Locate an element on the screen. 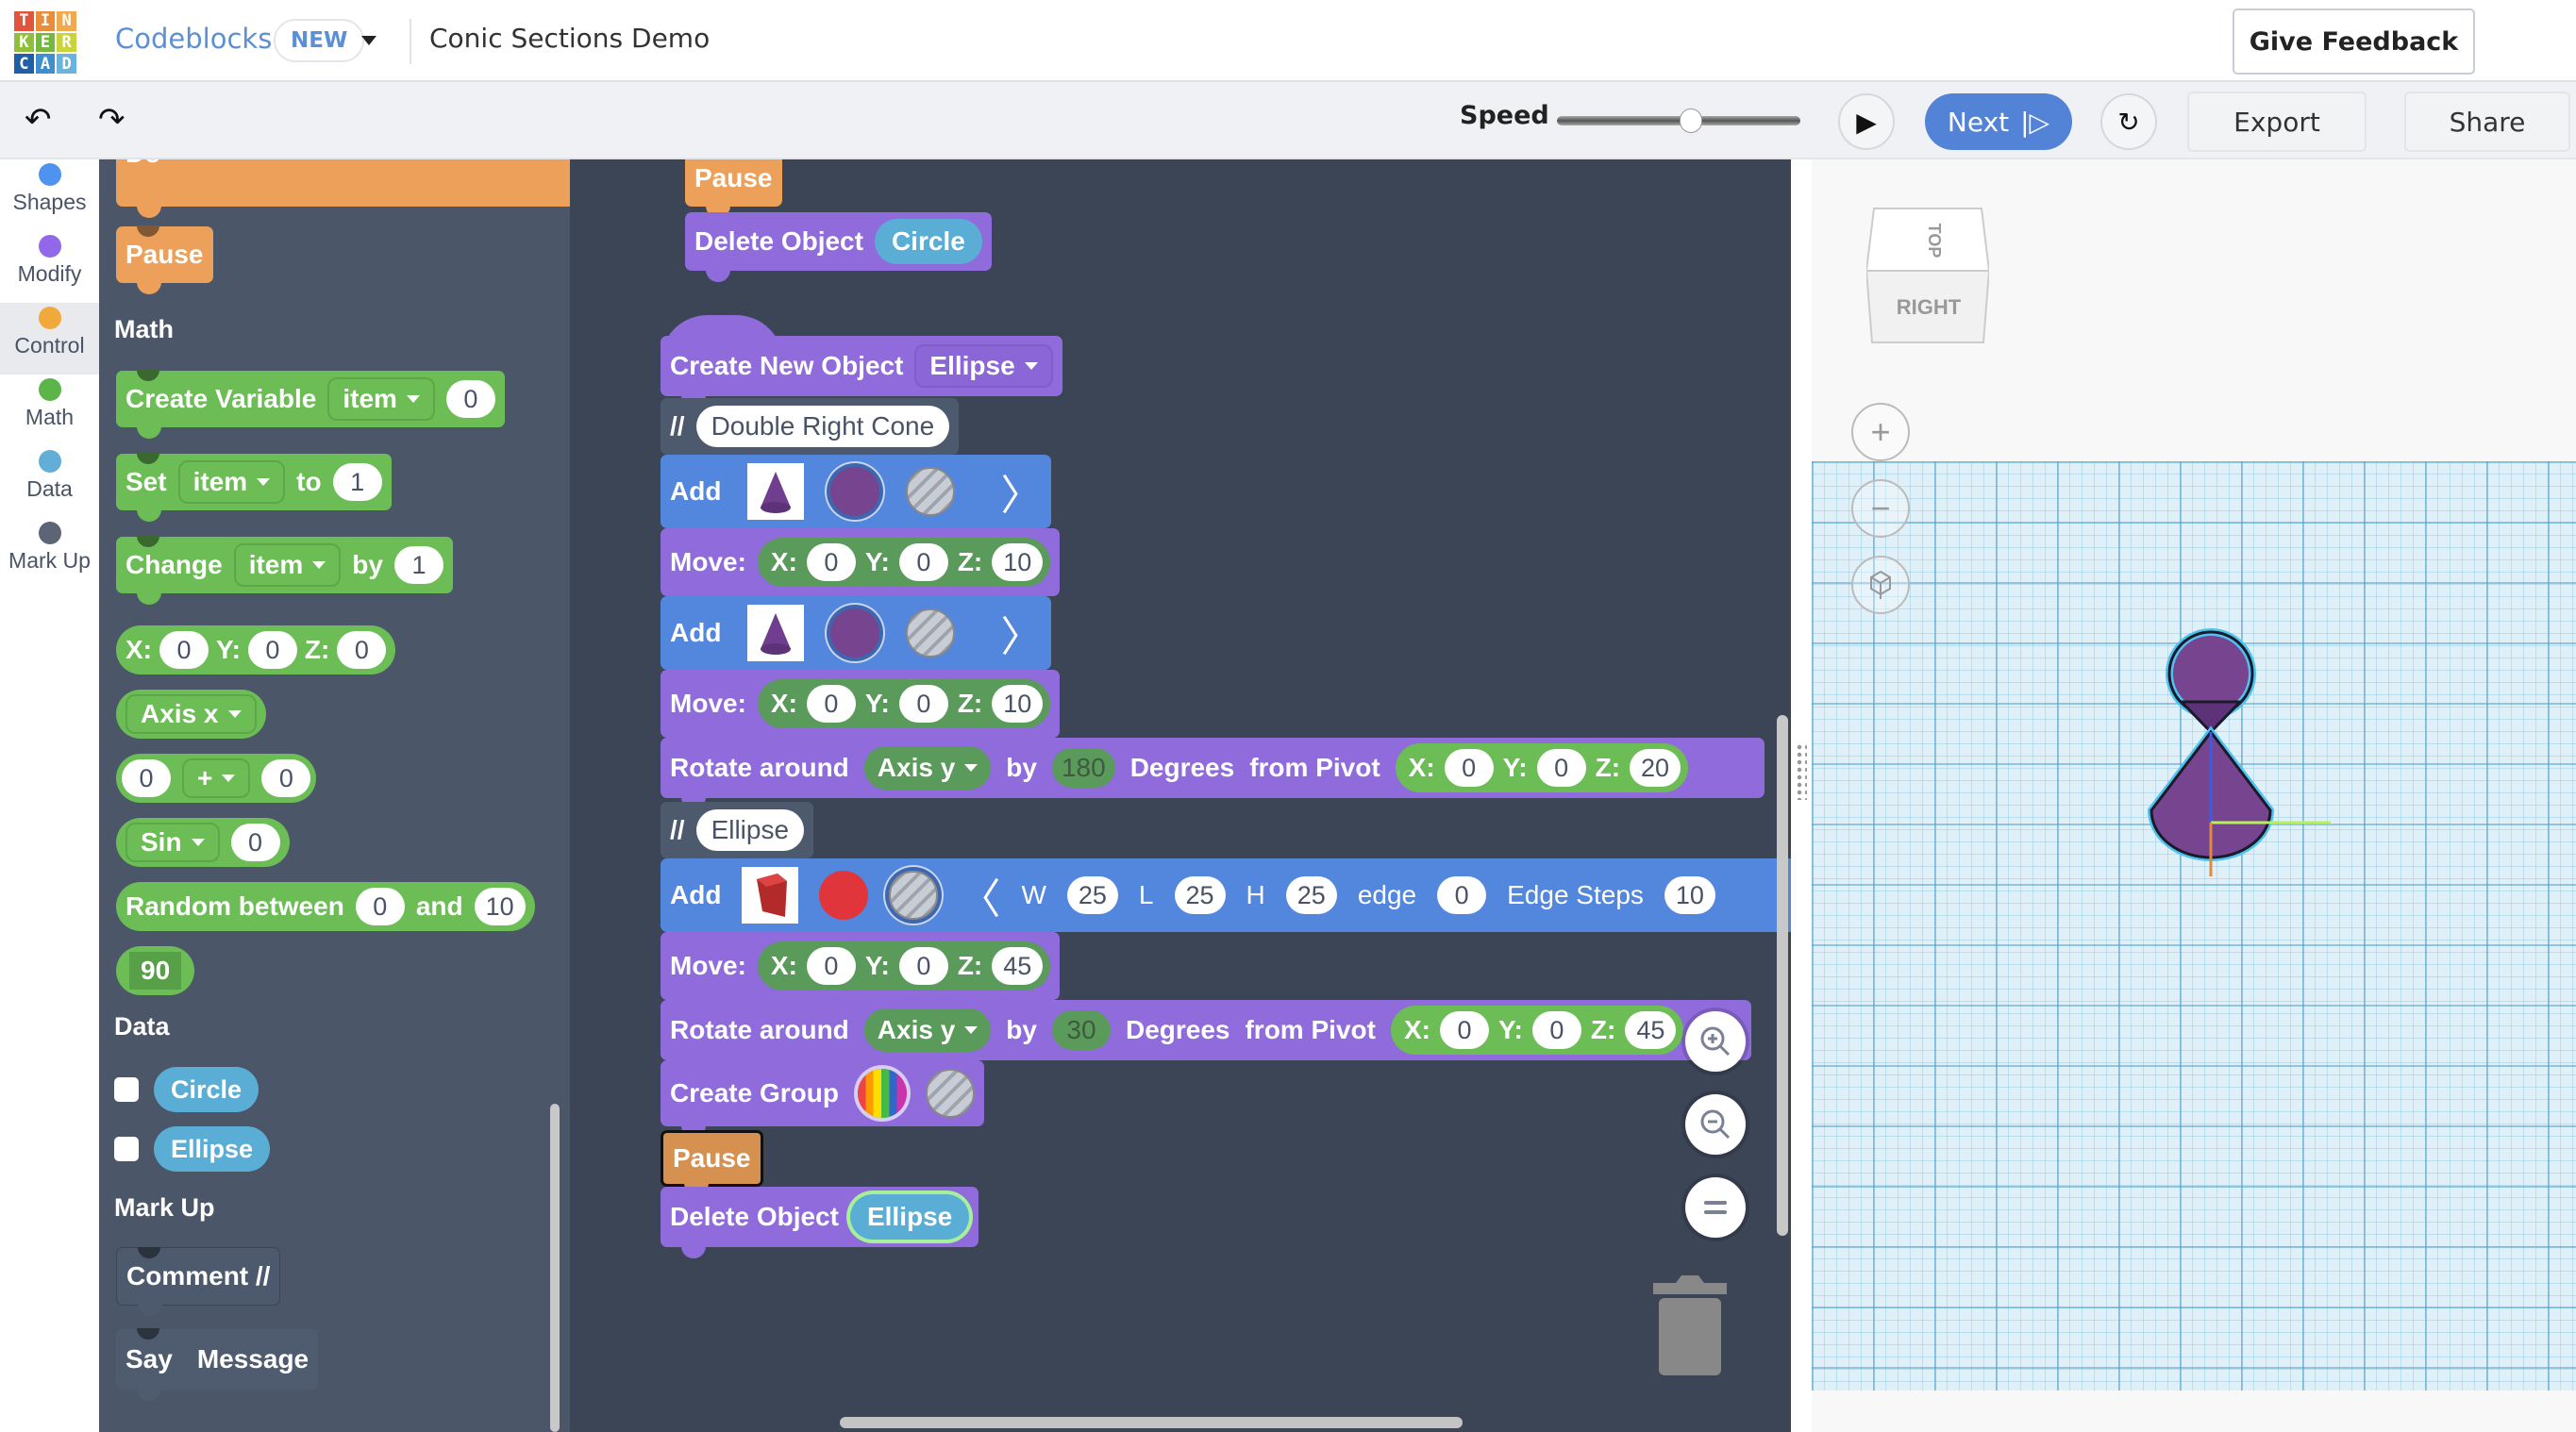 This screenshot has width=2576, height=1432. degrees-input: 30 is located at coordinates (1081, 1030).